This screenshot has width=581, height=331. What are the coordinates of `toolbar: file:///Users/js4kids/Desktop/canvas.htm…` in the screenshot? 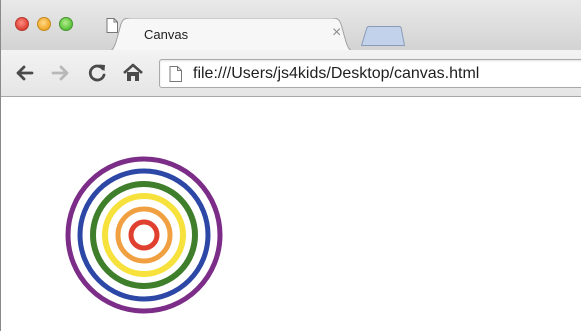 It's located at (291, 73).